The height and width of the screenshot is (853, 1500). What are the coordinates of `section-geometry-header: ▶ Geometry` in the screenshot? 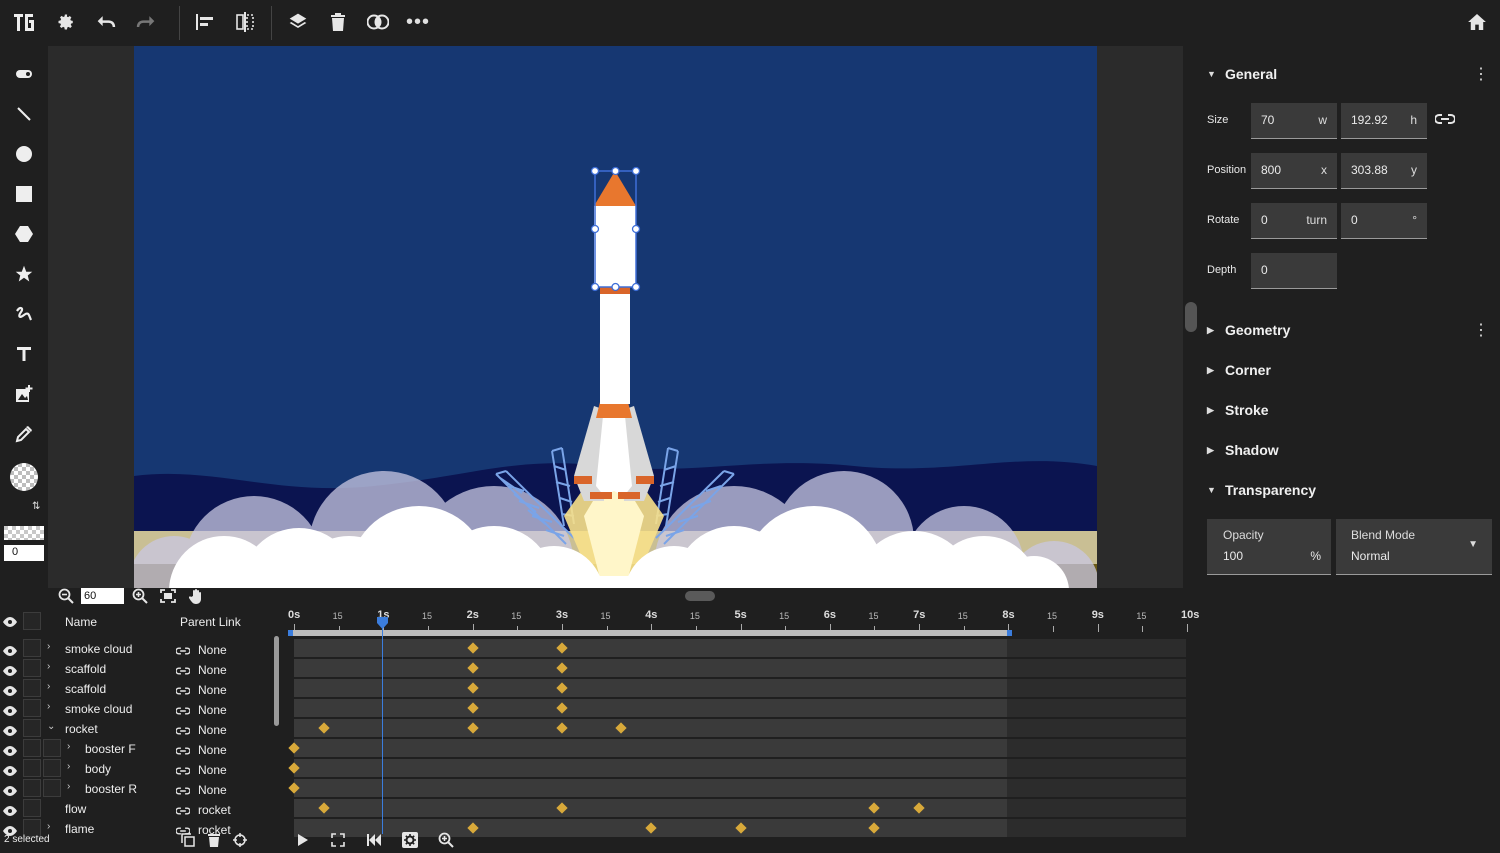 It's located at (1248, 330).